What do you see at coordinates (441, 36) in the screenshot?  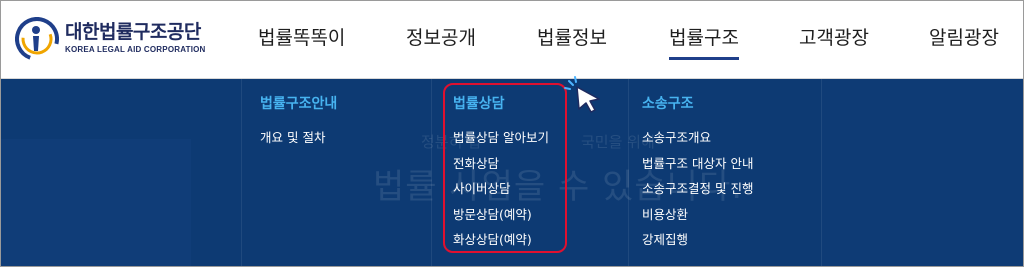 I see `nav-item-info-disclosure: 정보공개` at bounding box center [441, 36].